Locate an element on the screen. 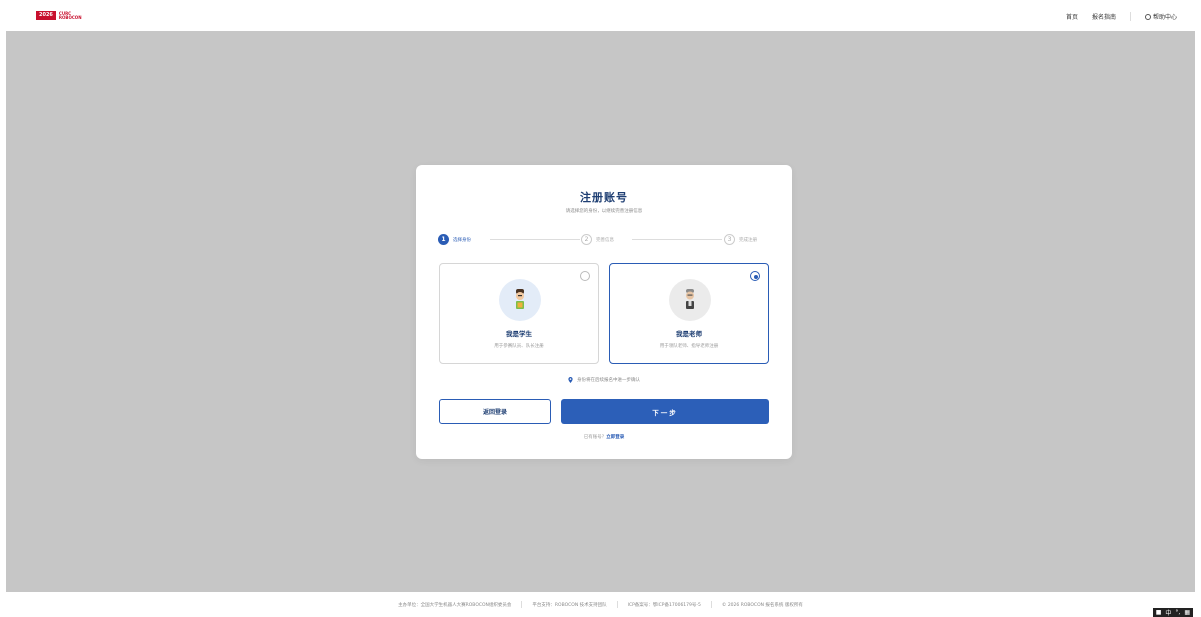  nav-divider is located at coordinates (1130, 16).